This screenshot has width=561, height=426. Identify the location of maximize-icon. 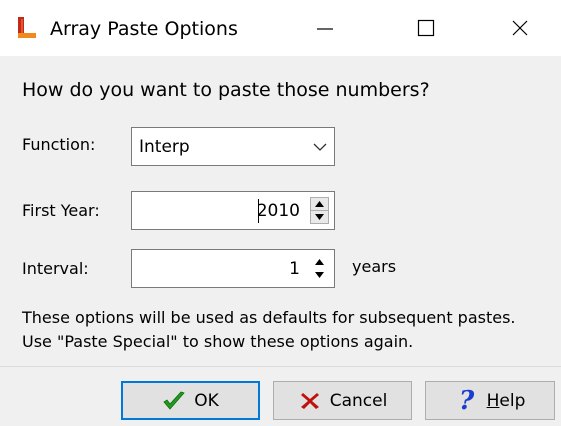
(426, 28).